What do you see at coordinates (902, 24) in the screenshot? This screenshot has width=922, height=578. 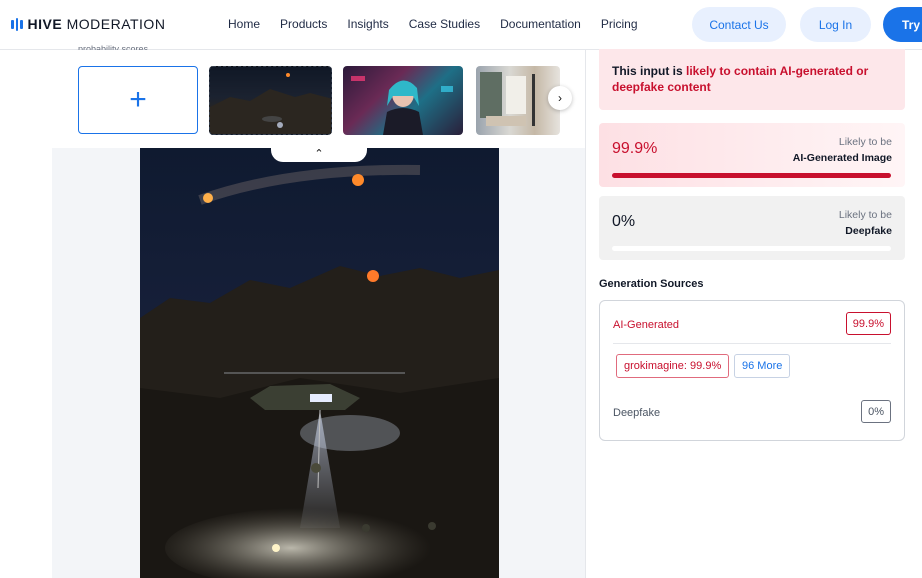 I see `try-button: Try` at bounding box center [902, 24].